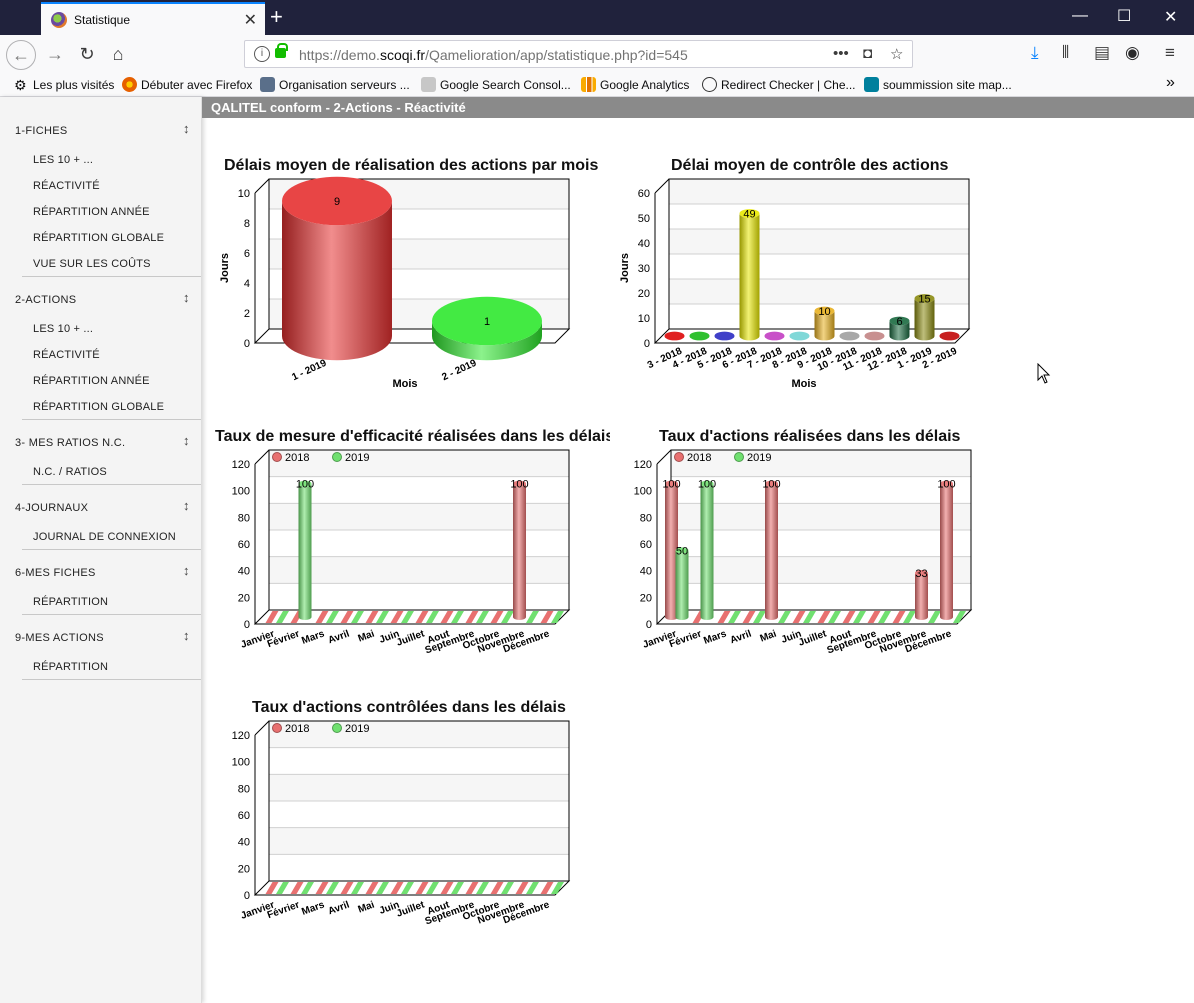 This screenshot has width=1194, height=1003. I want to click on y-tick-label: 80, so click(646, 518).